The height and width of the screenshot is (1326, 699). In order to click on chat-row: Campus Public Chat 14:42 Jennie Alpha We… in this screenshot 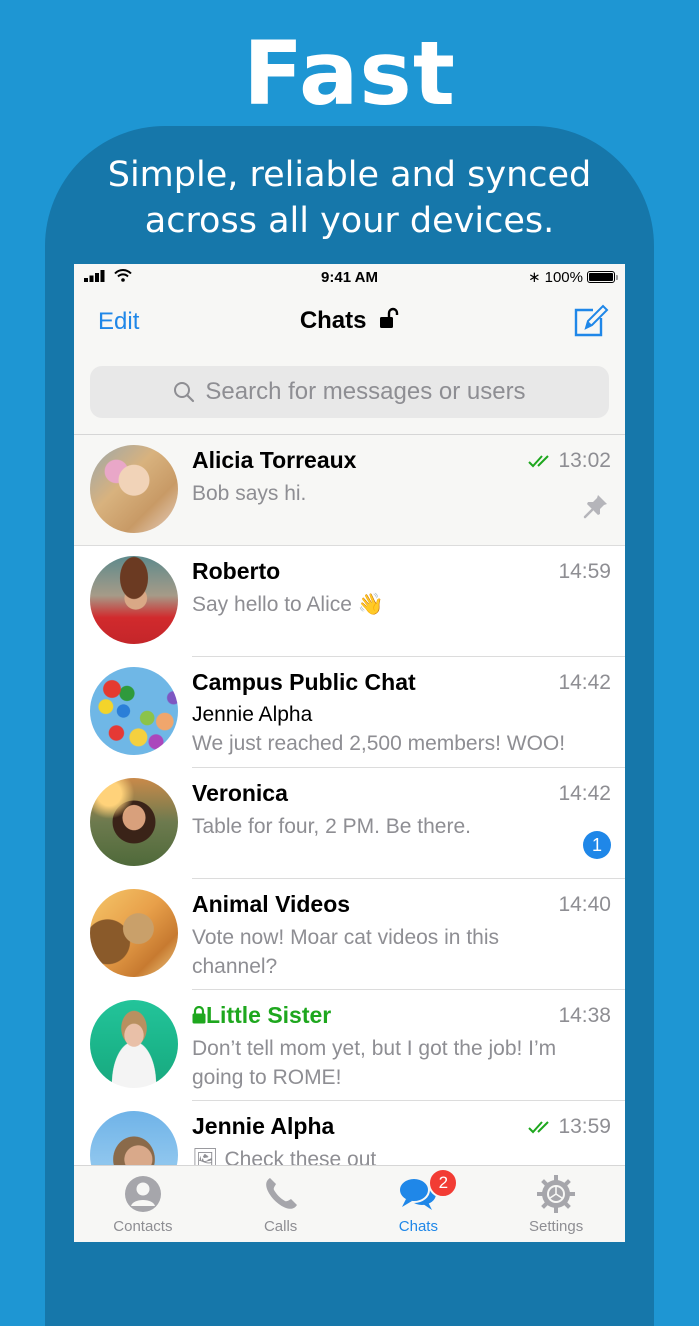, I will do `click(349, 712)`.